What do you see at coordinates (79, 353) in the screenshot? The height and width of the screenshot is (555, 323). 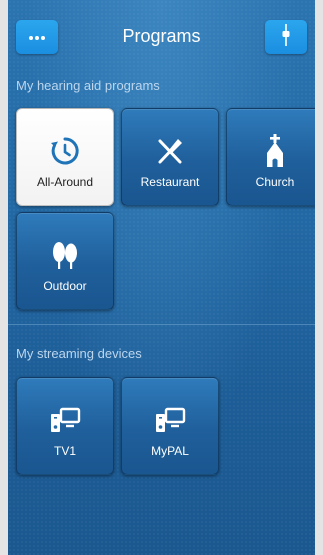 I see `streaming-section-label: My streaming devices` at bounding box center [79, 353].